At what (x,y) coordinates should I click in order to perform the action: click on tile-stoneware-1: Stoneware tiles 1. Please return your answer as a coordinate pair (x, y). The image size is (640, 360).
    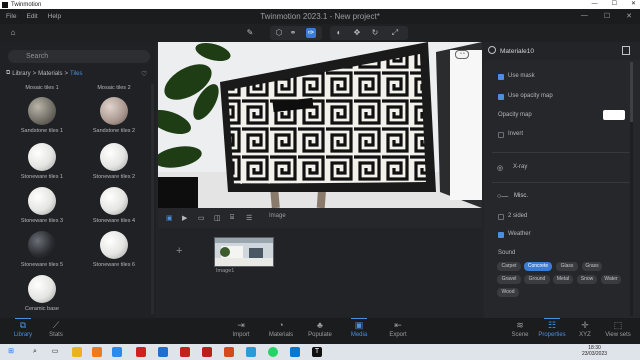
    Looking at the image, I should click on (42, 161).